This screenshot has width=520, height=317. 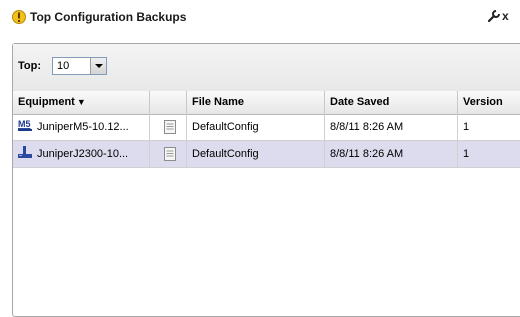 What do you see at coordinates (25, 152) in the screenshot?
I see `router-j2300-icon` at bounding box center [25, 152].